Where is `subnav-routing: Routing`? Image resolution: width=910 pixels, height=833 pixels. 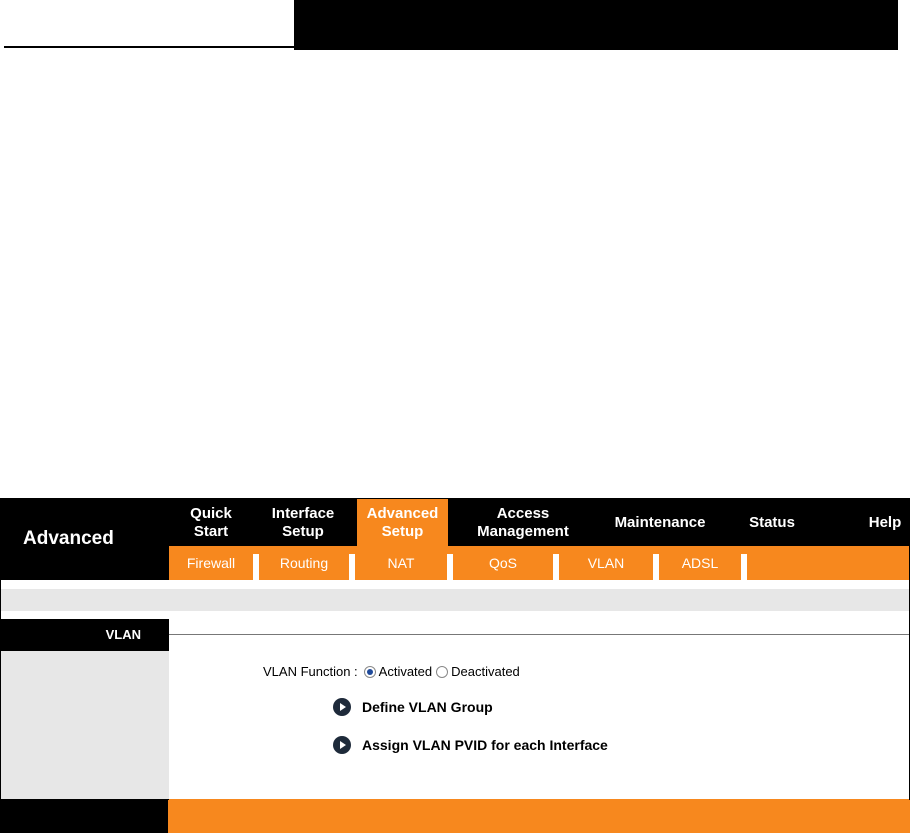
subnav-routing: Routing is located at coordinates (304, 563).